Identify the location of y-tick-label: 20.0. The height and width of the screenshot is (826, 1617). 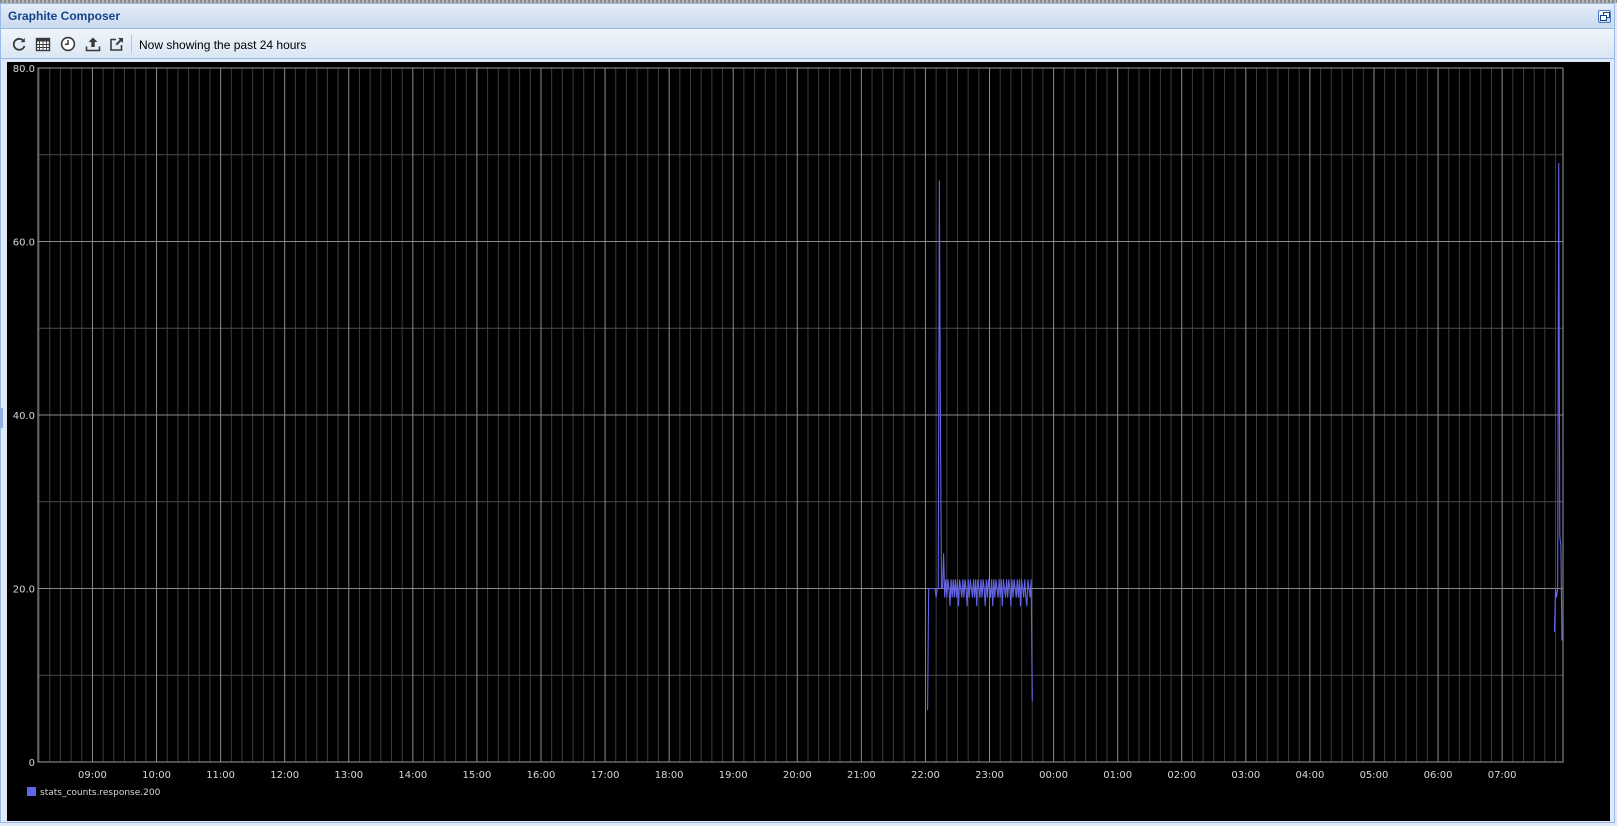
(24, 590).